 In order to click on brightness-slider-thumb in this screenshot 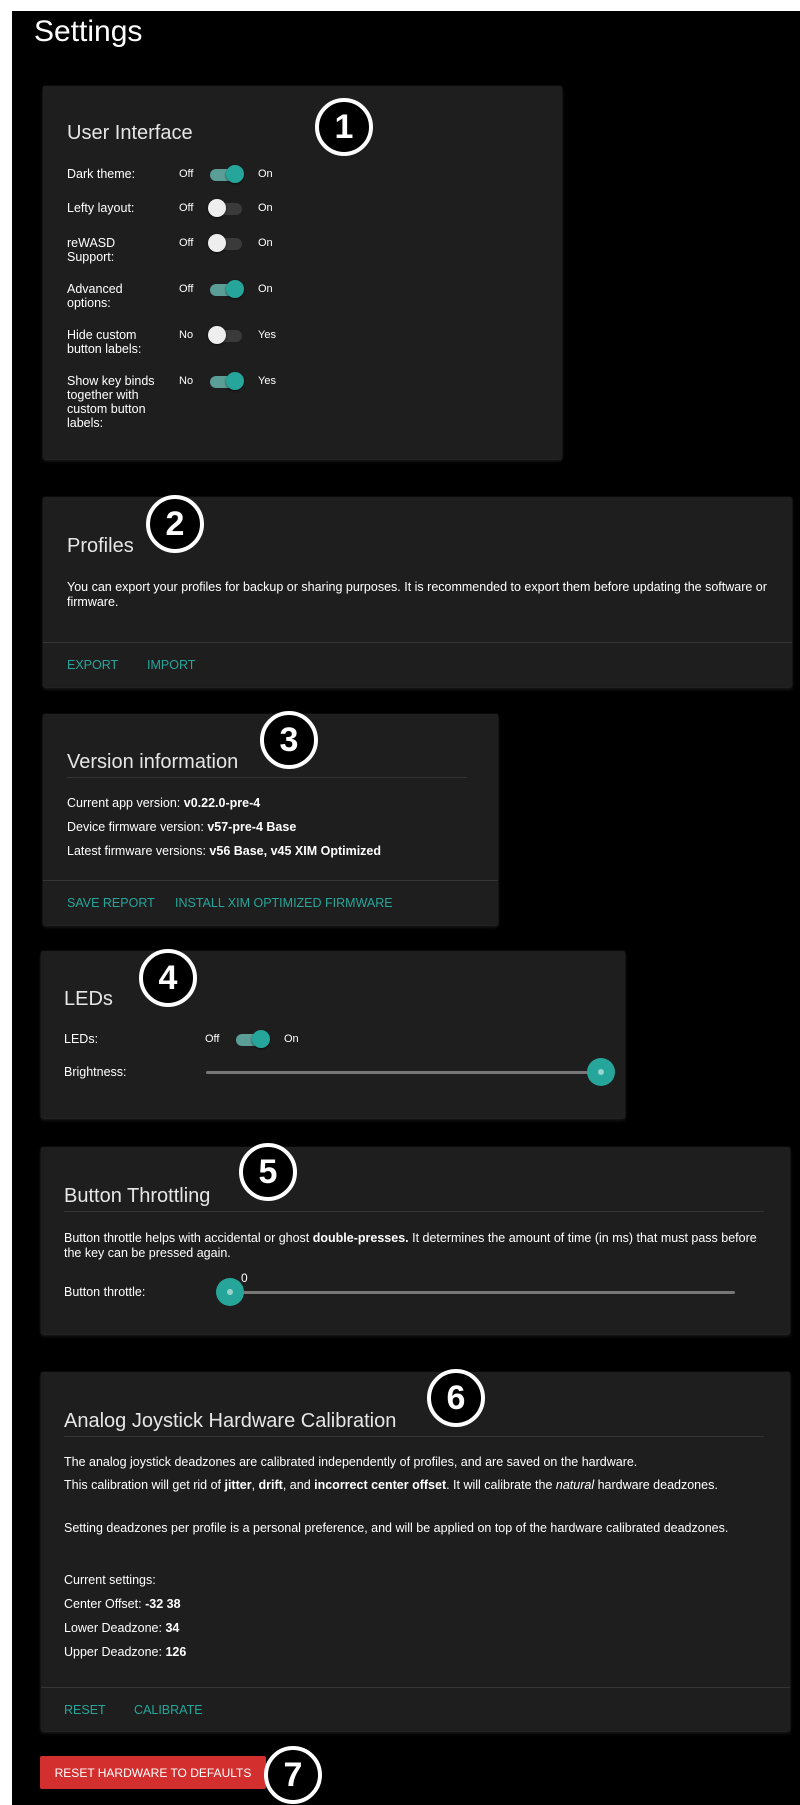, I will do `click(601, 1072)`.